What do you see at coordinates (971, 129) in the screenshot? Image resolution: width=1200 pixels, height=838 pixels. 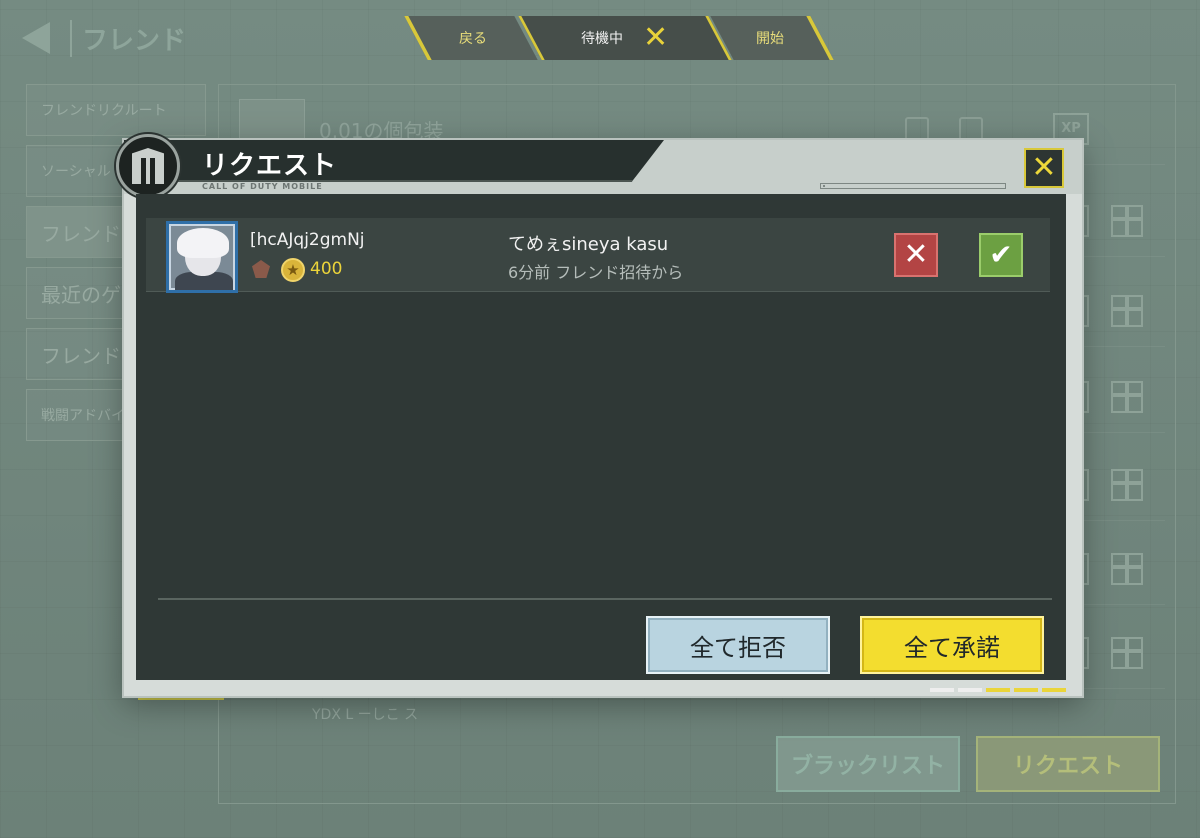 I see `trash-icon` at bounding box center [971, 129].